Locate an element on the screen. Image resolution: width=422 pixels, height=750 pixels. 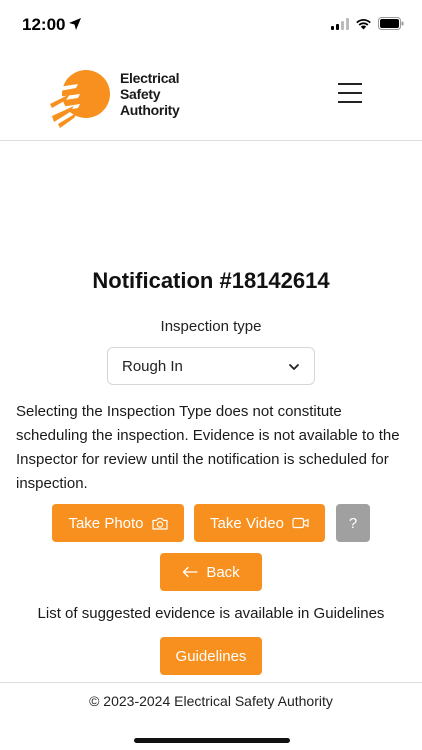
video-camera-icon is located at coordinates (300, 523).